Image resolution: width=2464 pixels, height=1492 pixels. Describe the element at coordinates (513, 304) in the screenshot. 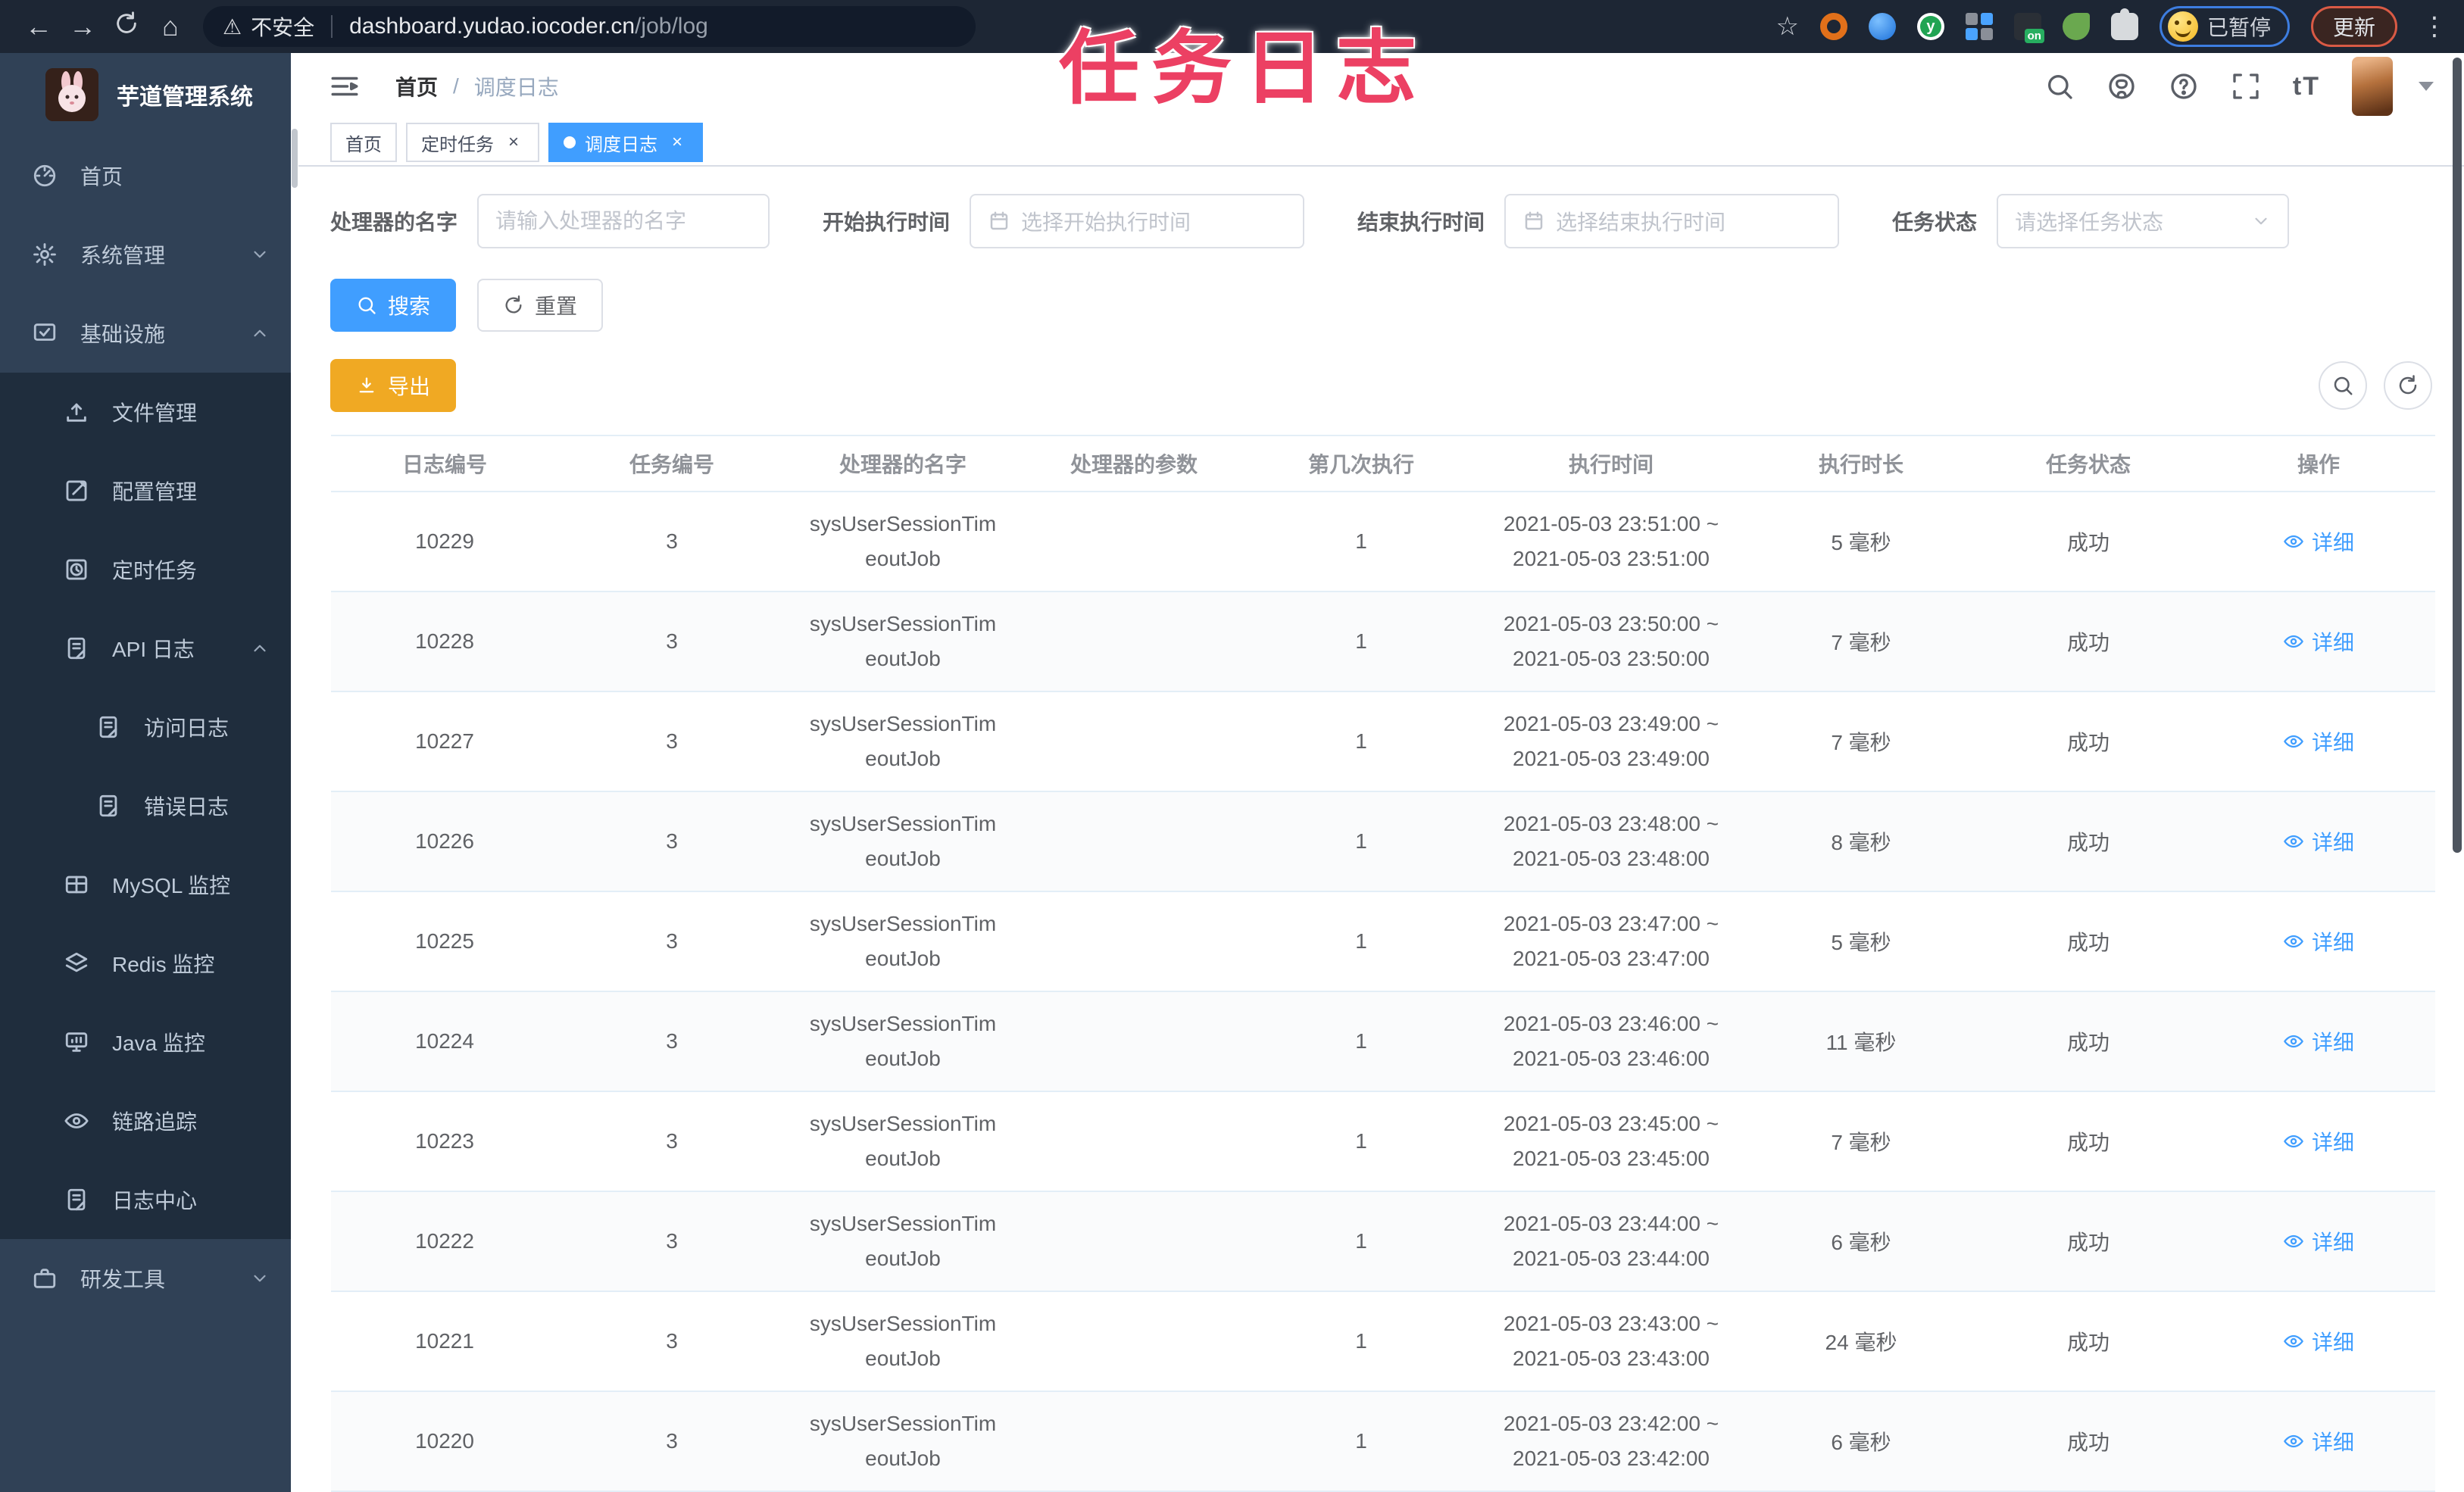

I see `refresh-icon` at that location.